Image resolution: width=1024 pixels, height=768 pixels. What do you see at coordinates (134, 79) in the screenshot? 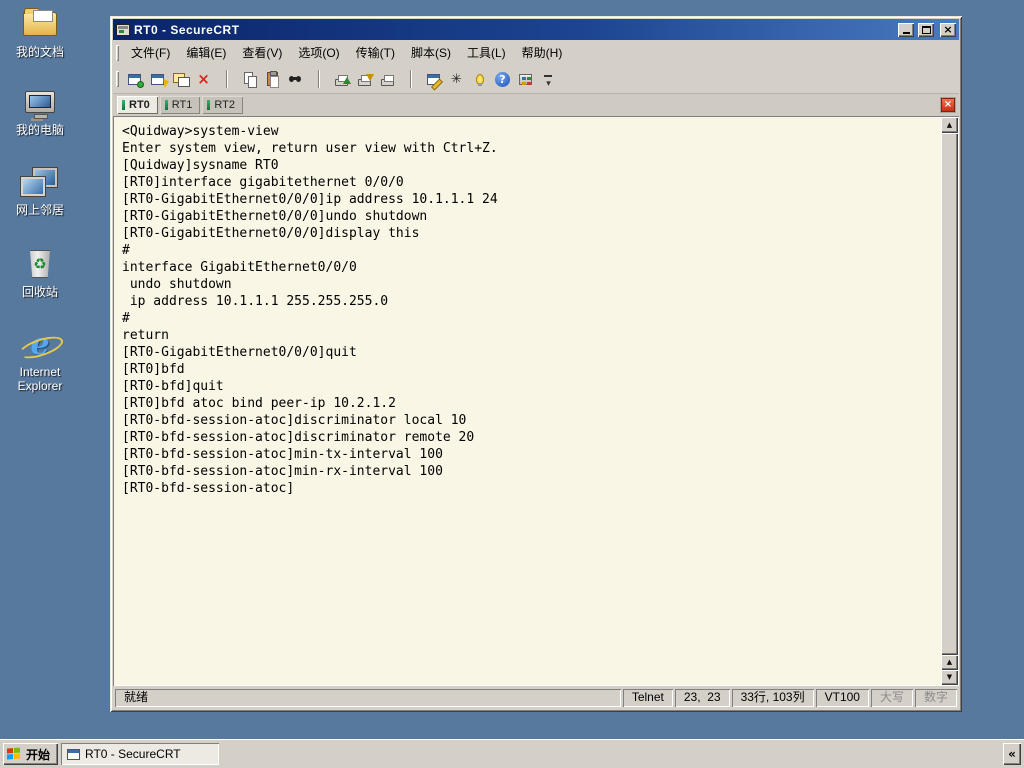
I see `connect-icon` at bounding box center [134, 79].